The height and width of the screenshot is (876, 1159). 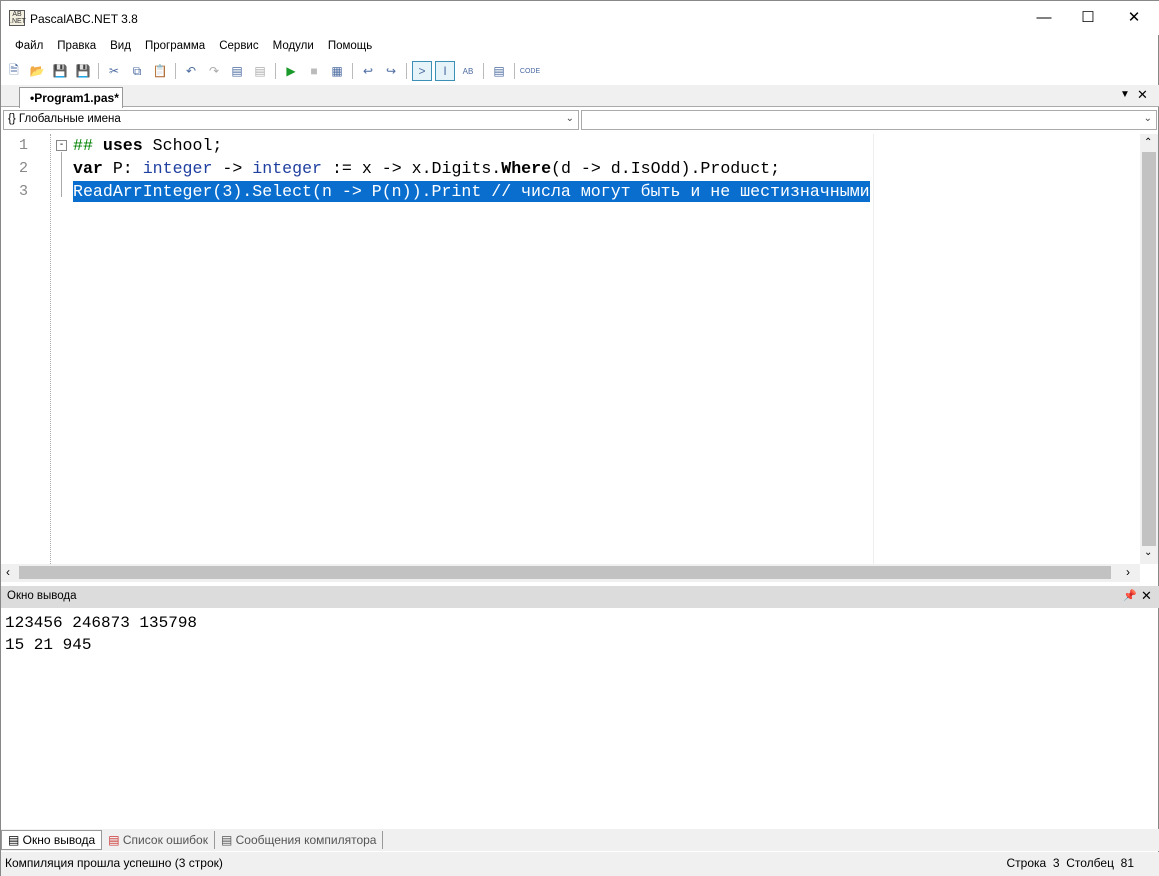 What do you see at coordinates (52, 840) in the screenshot?
I see `tab-output-window: ▤ Окно вывода` at bounding box center [52, 840].